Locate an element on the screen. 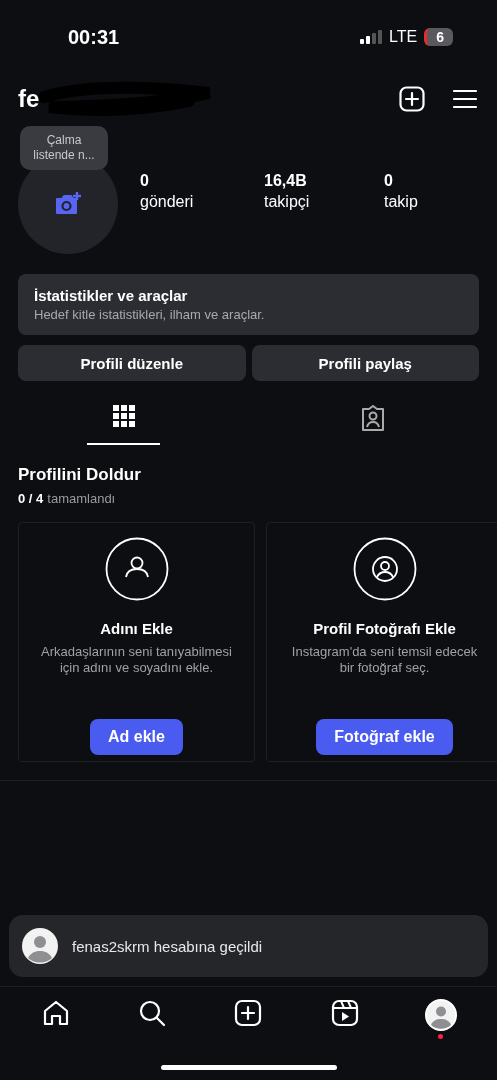  card-title: Adını Ekle is located at coordinates (136, 628).